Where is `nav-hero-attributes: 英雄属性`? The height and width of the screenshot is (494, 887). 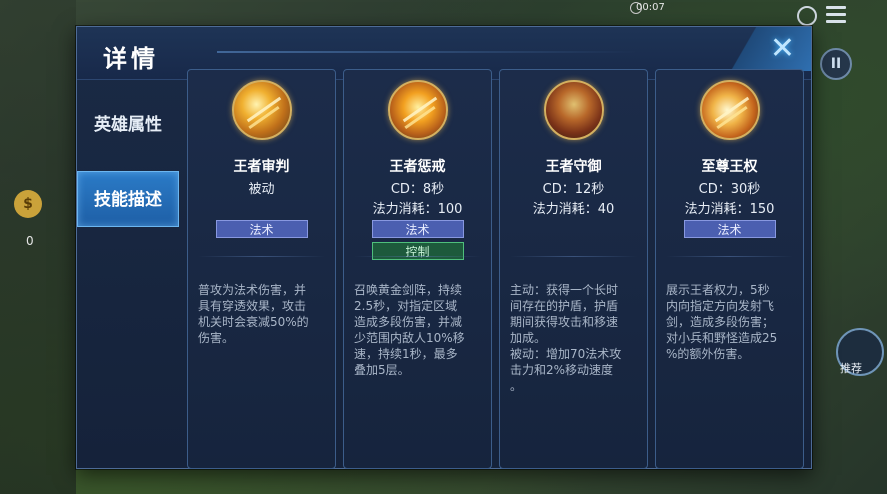
nav-hero-attributes: 英雄属性 is located at coordinates (128, 125).